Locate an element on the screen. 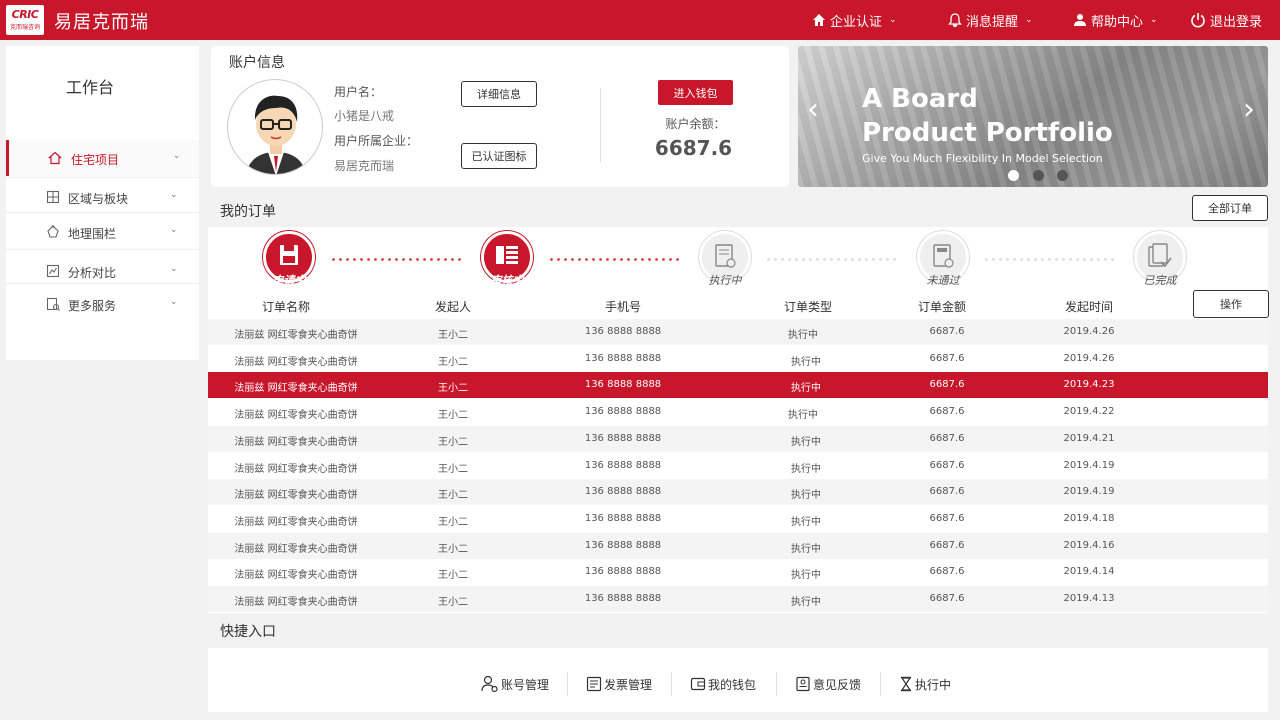 The height and width of the screenshot is (720, 1280). sidebar-item-region: 区域与板块 ⌄ is located at coordinates (102, 197).